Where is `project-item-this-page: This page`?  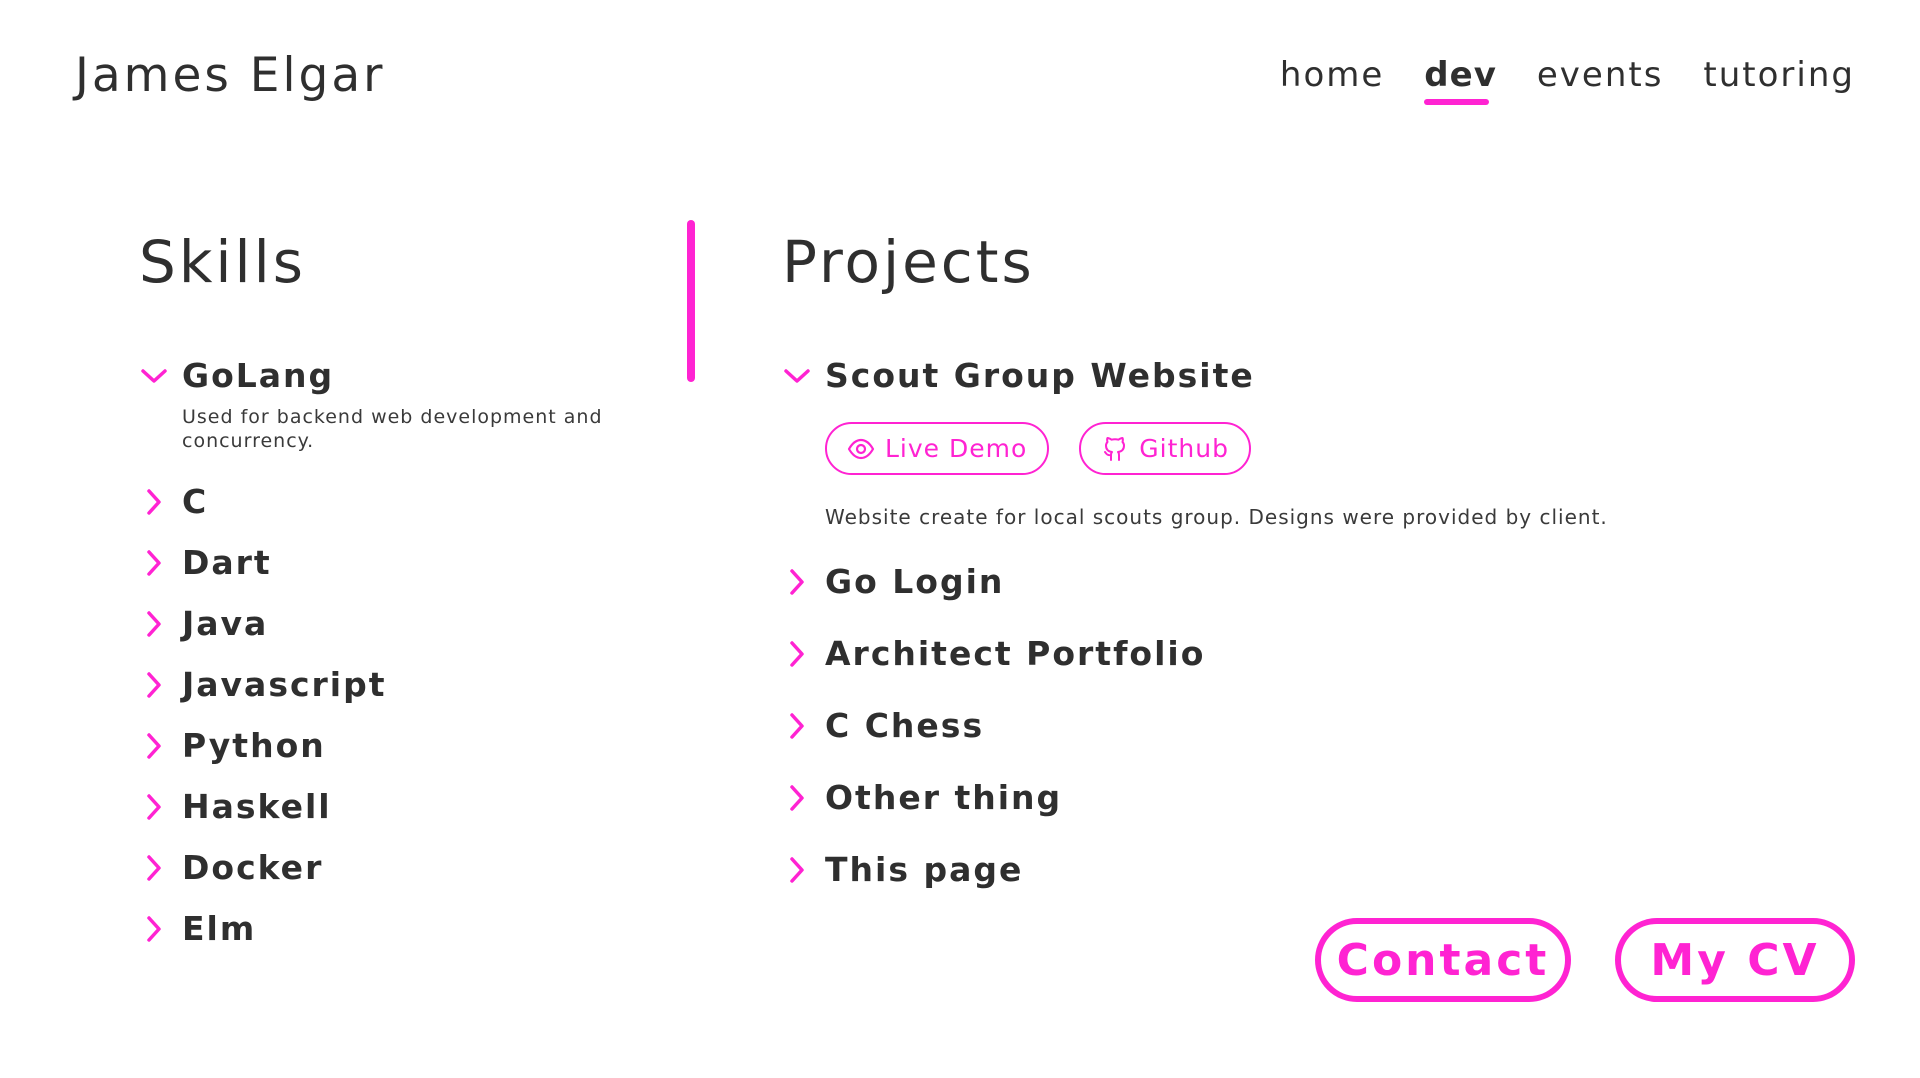
project-item-this-page: This page is located at coordinates (1282, 870).